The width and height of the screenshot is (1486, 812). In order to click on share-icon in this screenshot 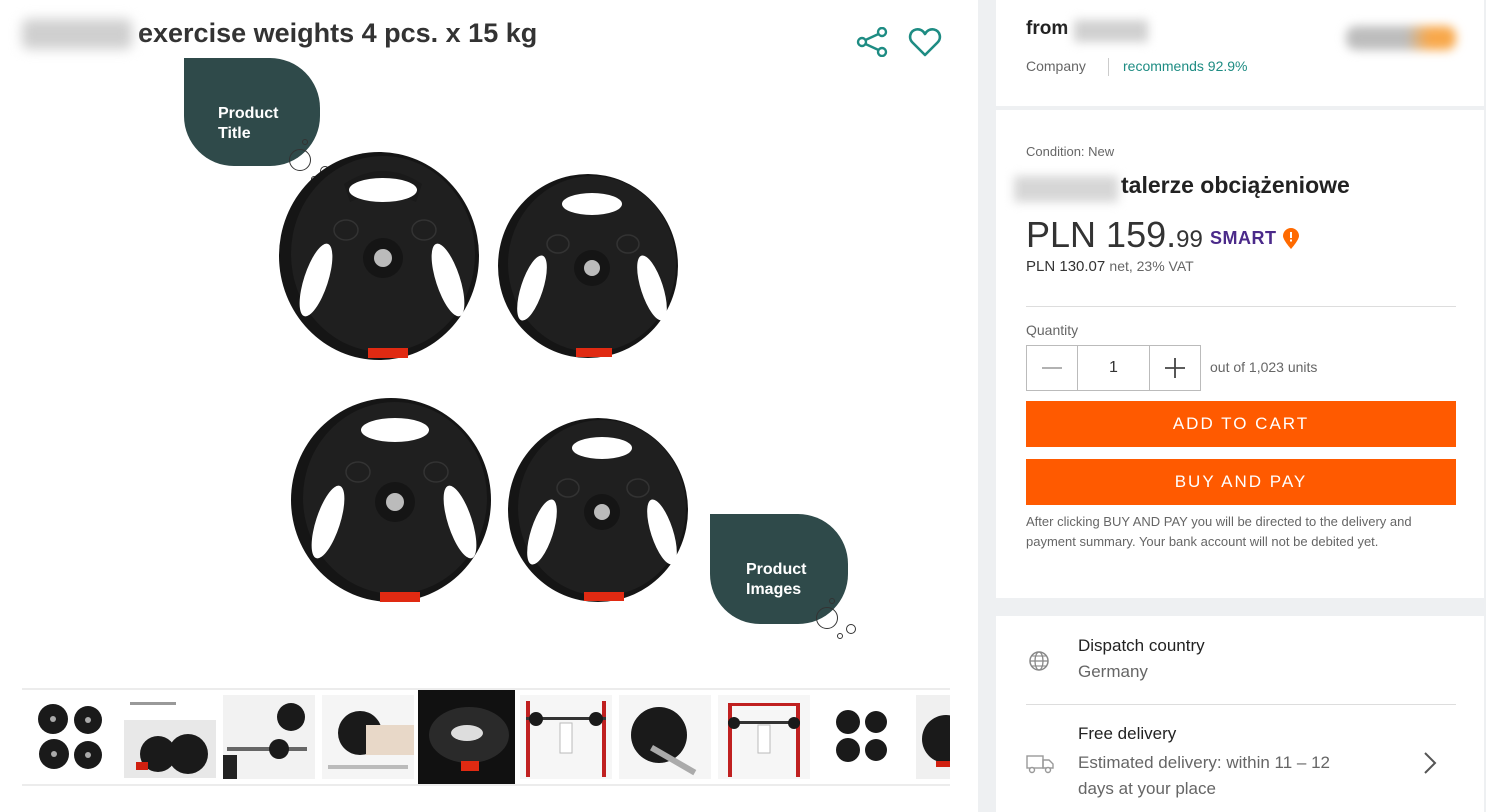, I will do `click(873, 42)`.